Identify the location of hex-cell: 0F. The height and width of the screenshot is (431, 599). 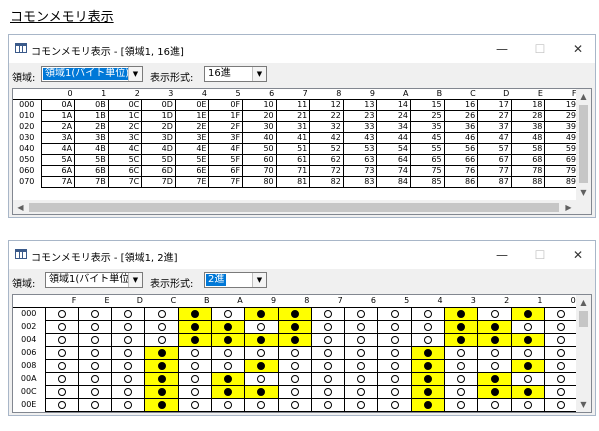
(226, 105).